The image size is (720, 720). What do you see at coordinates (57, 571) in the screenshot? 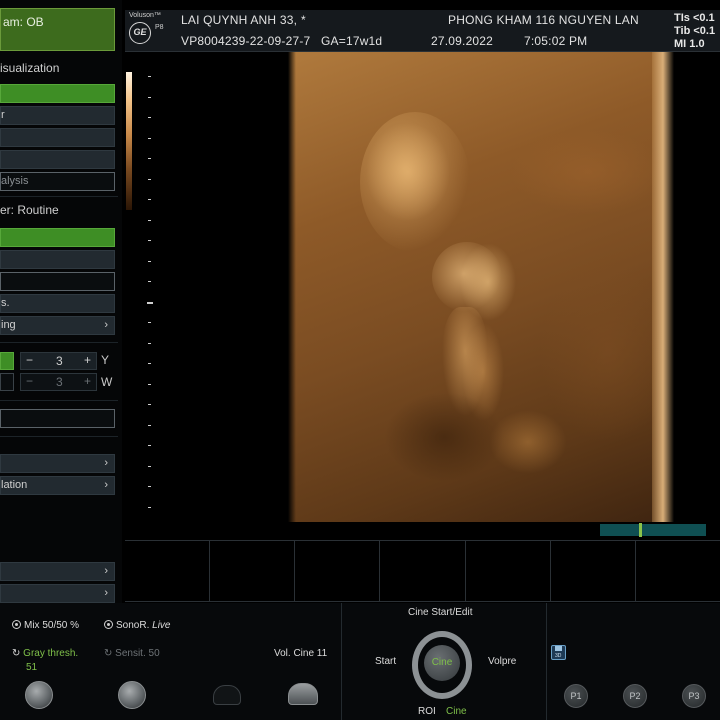
I see `lower-button-4: ›` at bounding box center [57, 571].